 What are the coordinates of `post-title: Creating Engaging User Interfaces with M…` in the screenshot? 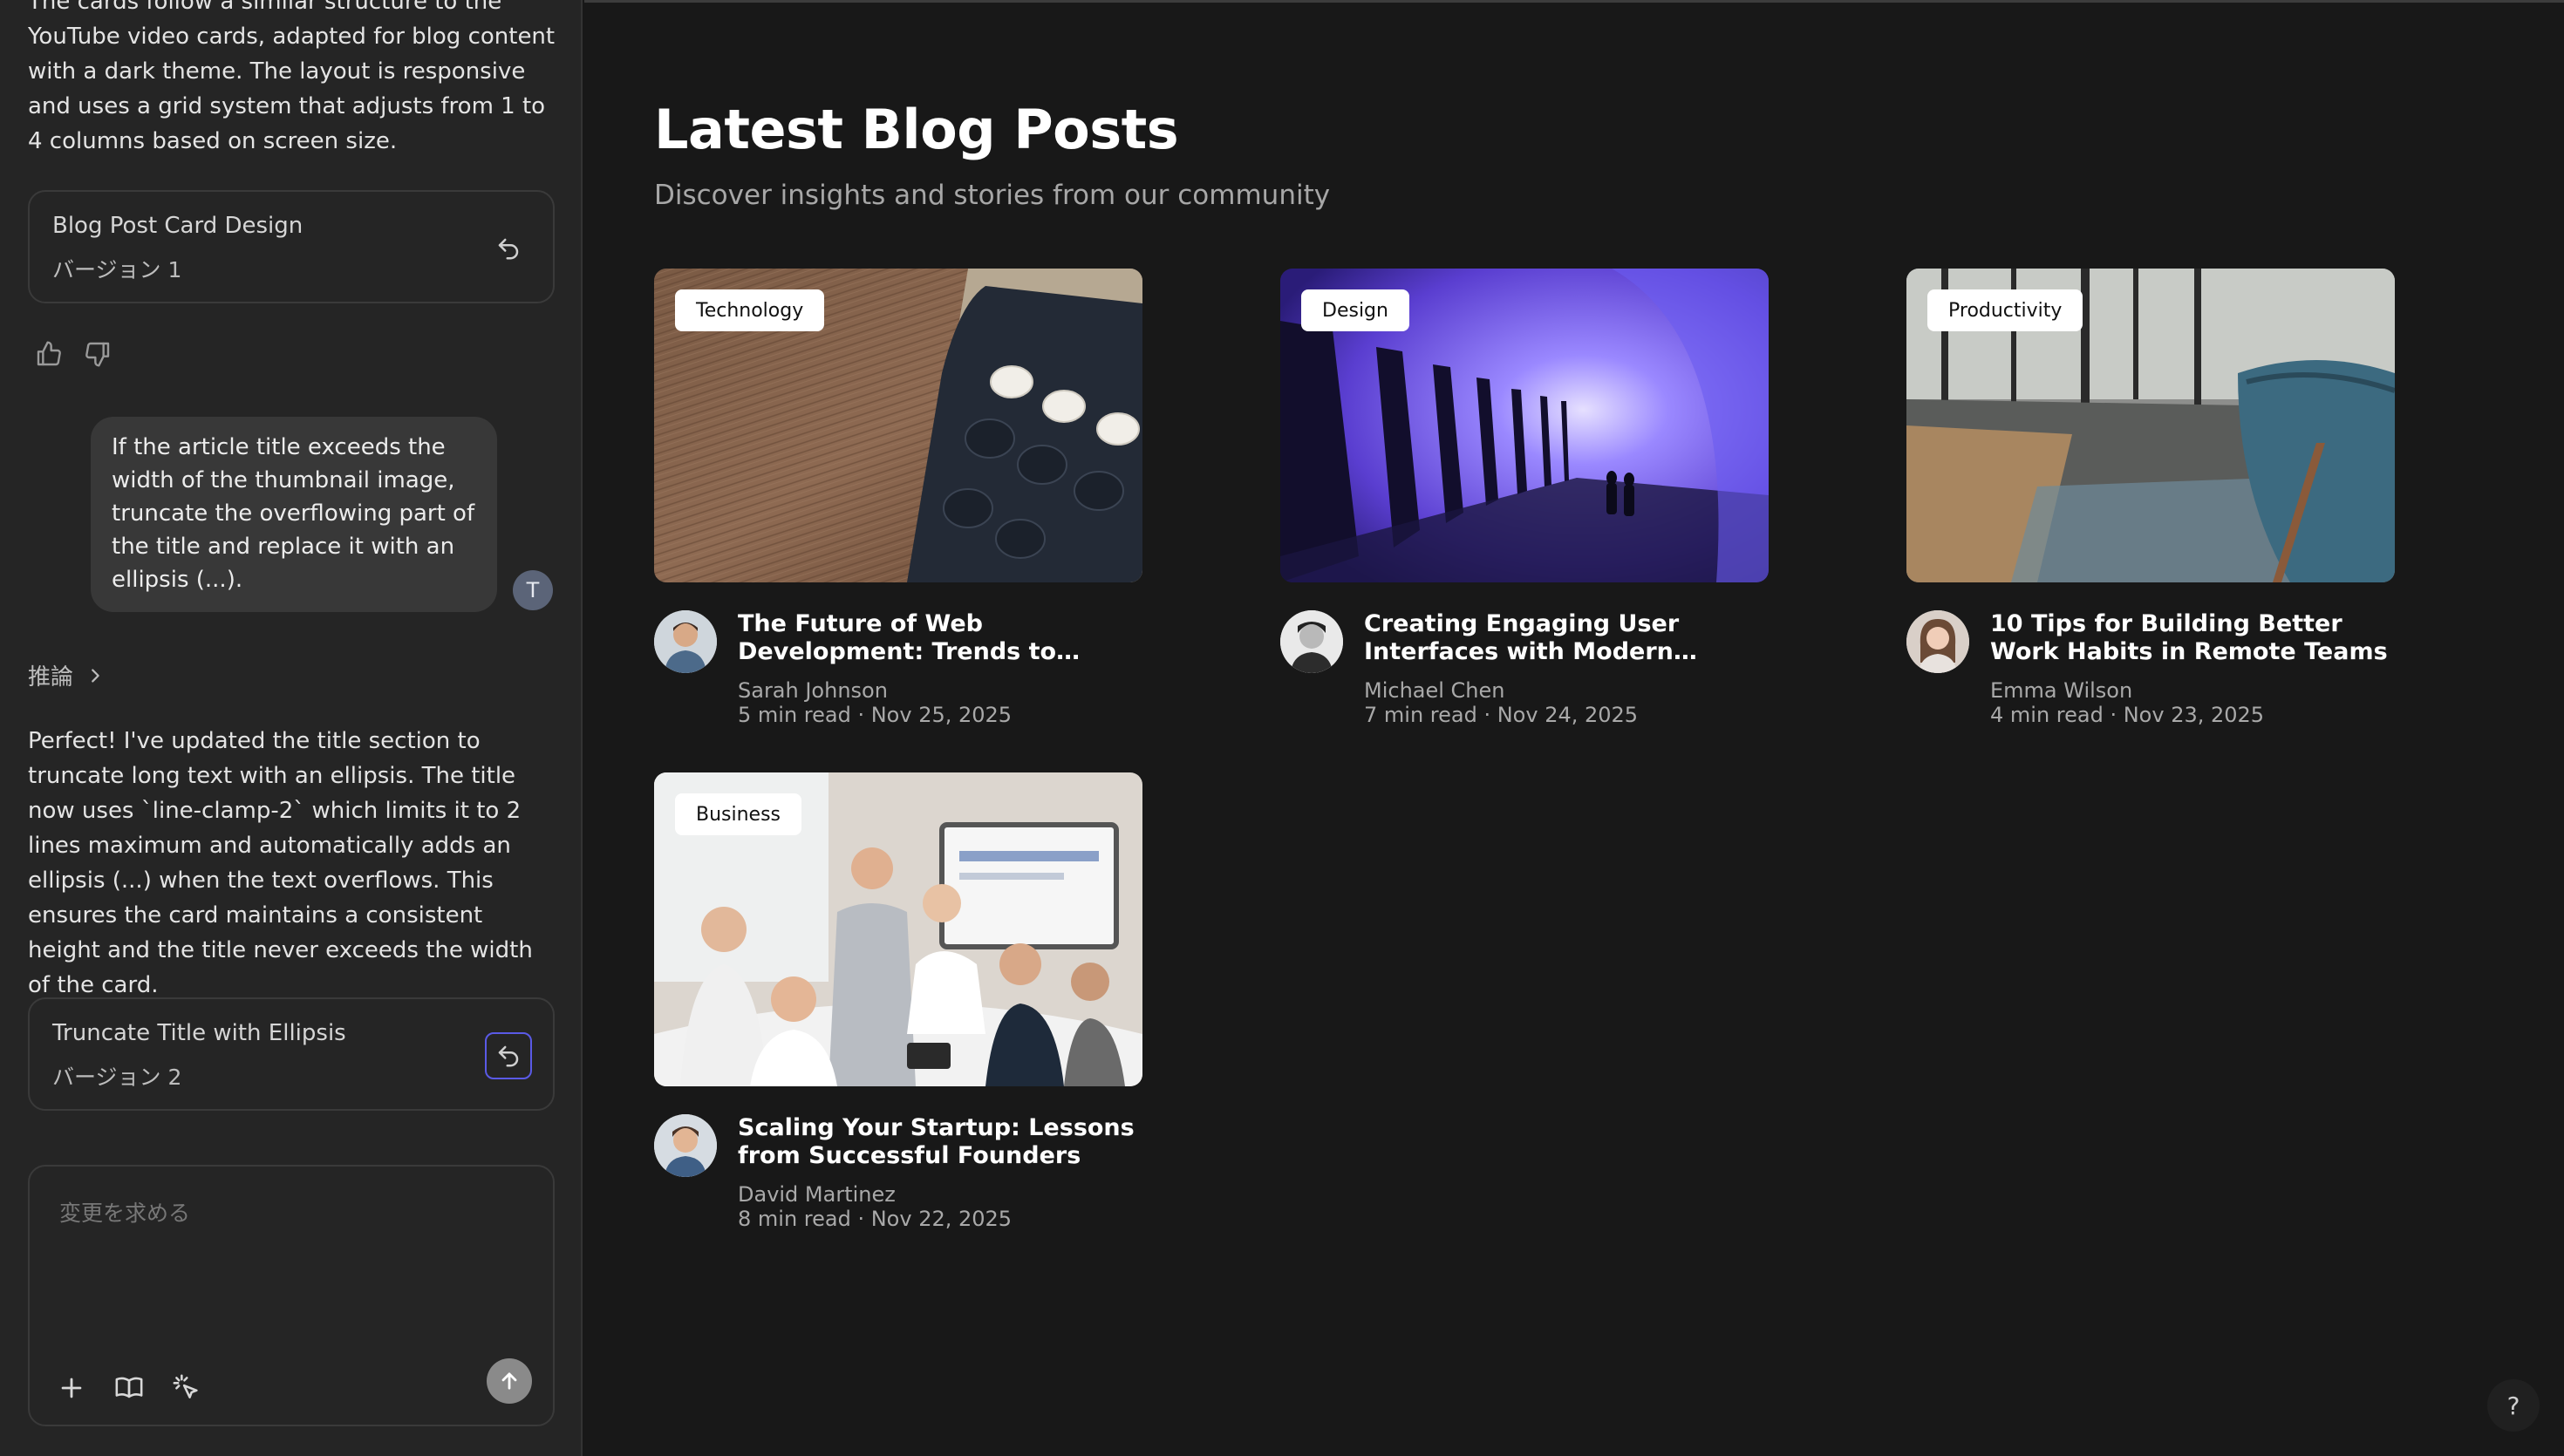 It's located at (1564, 638).